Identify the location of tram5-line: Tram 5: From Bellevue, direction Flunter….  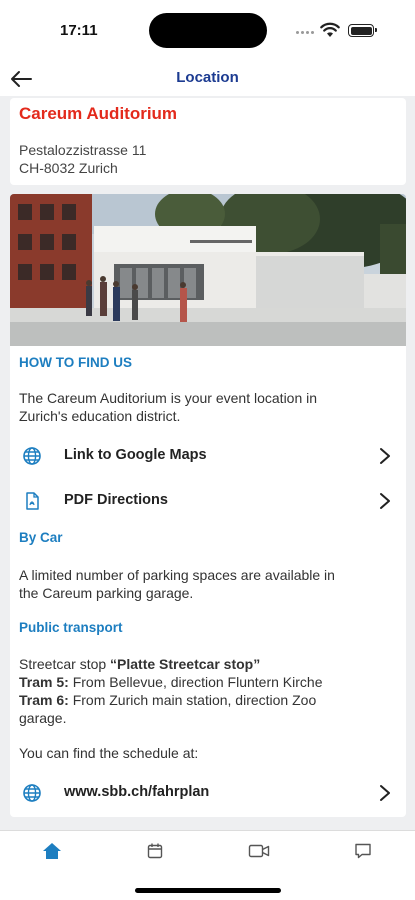
(209, 682).